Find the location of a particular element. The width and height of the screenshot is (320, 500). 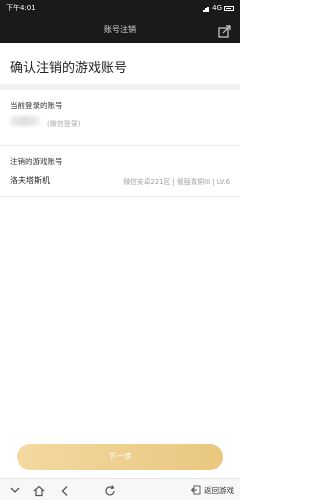

network-label: 4G is located at coordinates (217, 8).